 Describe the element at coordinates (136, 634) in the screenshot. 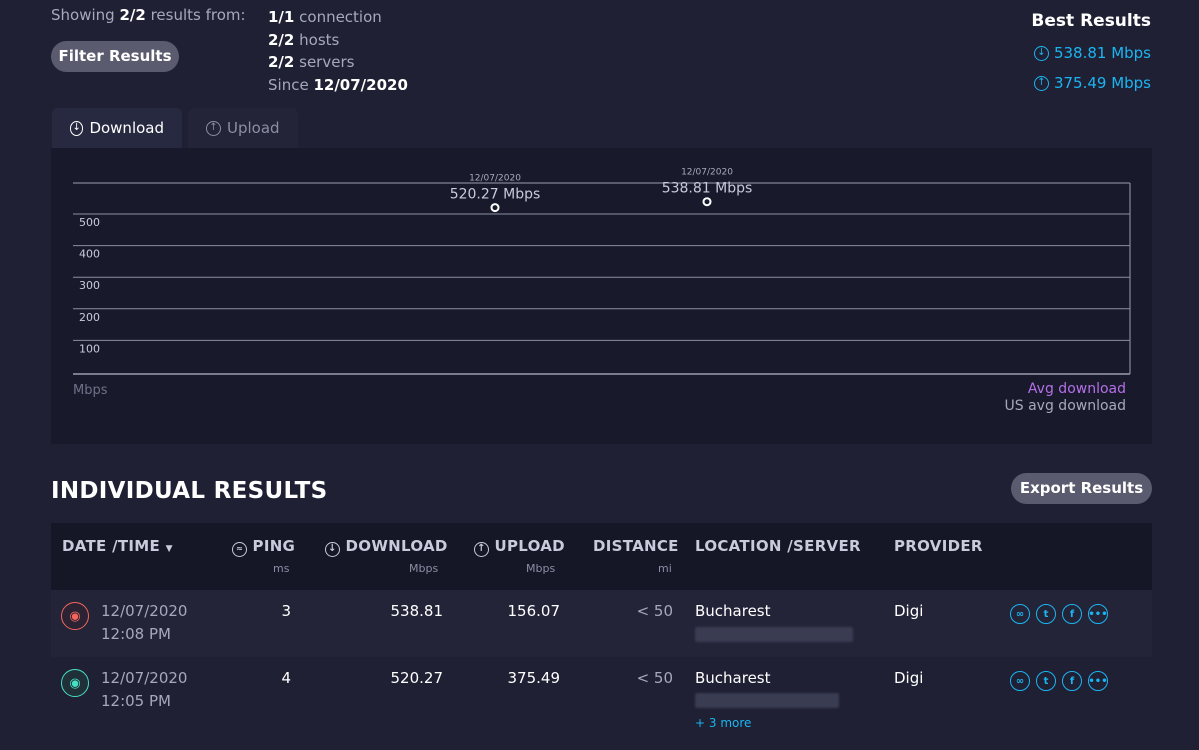

I see `result-time: 12:08 PM` at that location.